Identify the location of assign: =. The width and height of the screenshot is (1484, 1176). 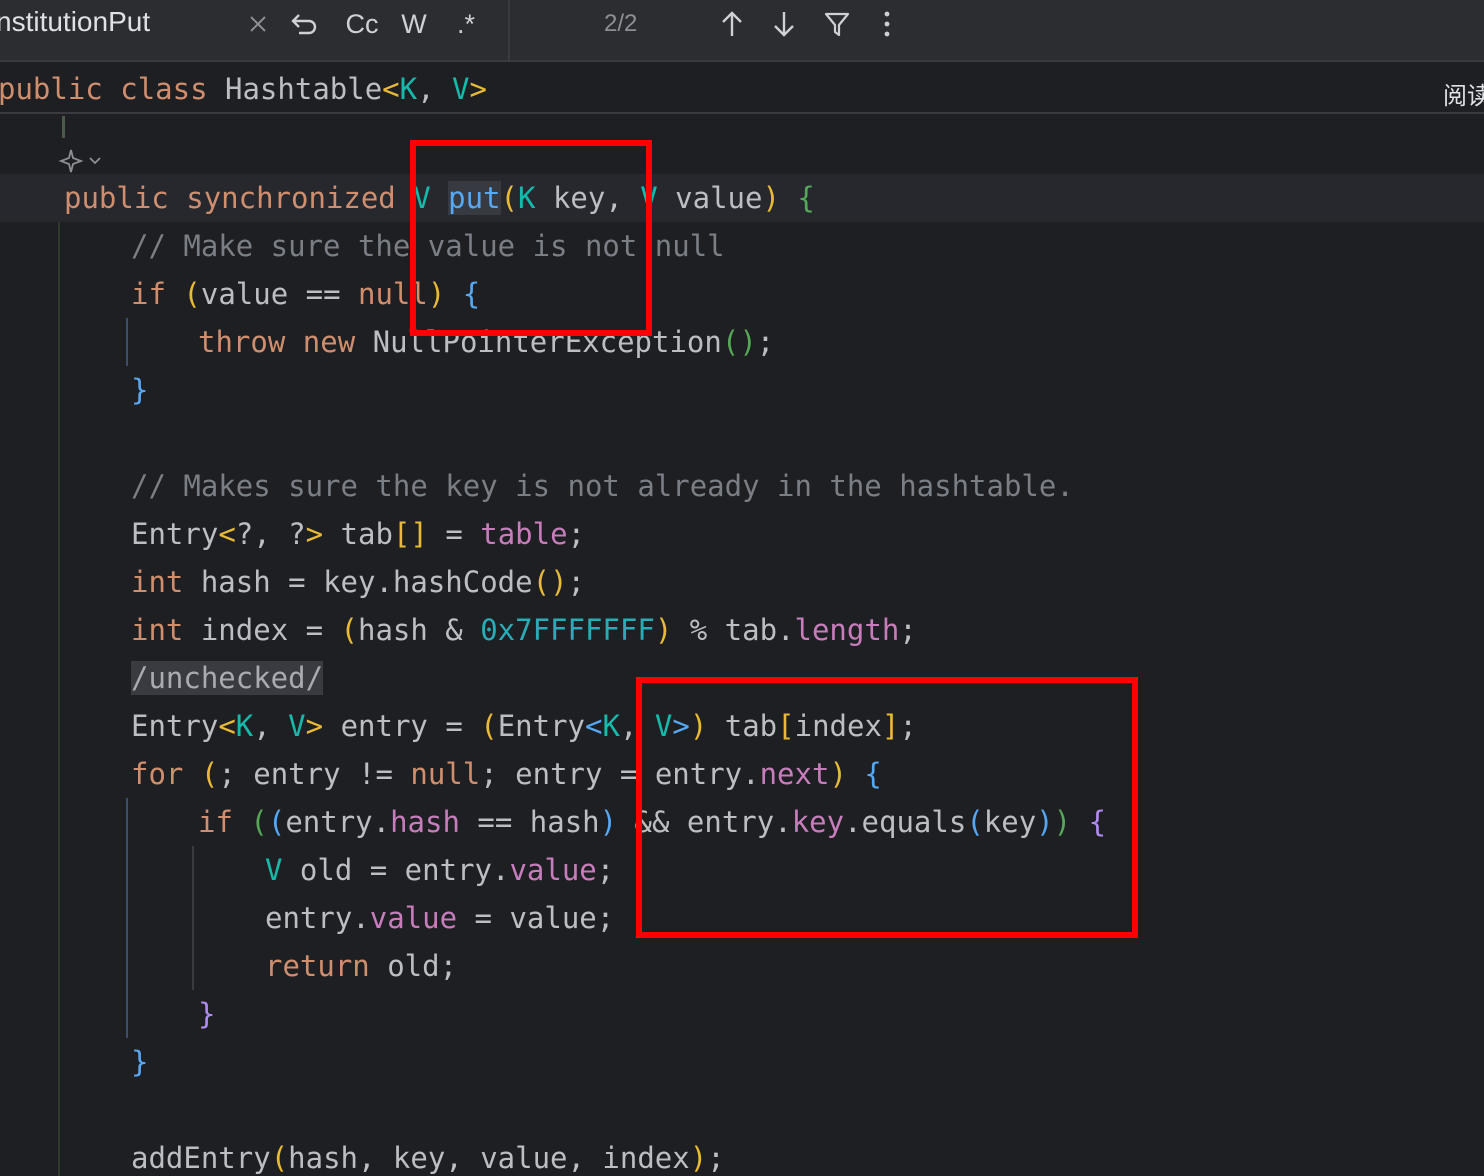
(454, 534).